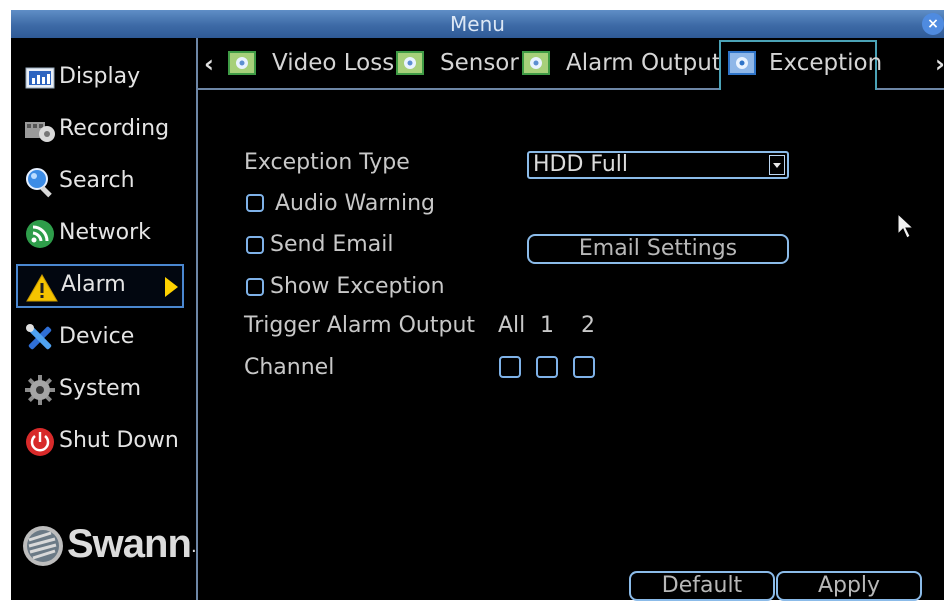 The width and height of the screenshot is (944, 602). What do you see at coordinates (39, 337) in the screenshot?
I see `tools-icon` at bounding box center [39, 337].